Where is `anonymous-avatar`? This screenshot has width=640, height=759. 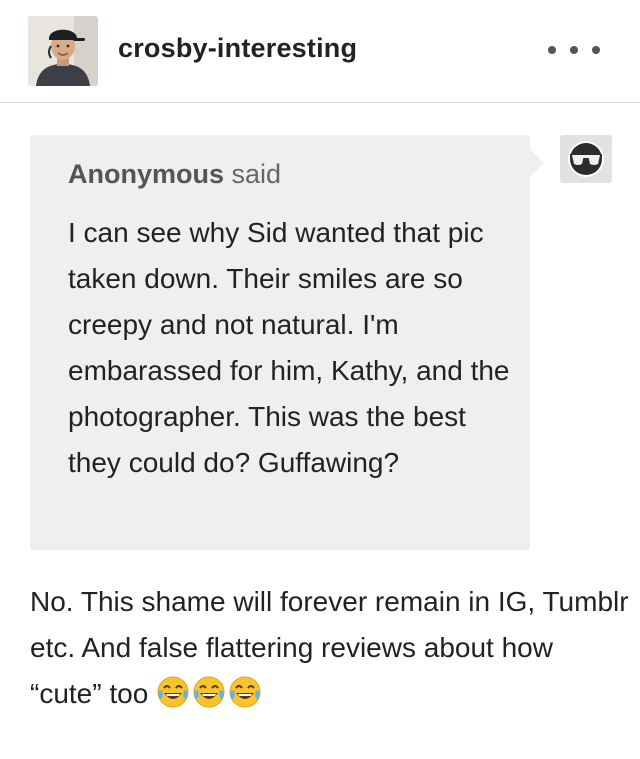
anonymous-avatar is located at coordinates (586, 159).